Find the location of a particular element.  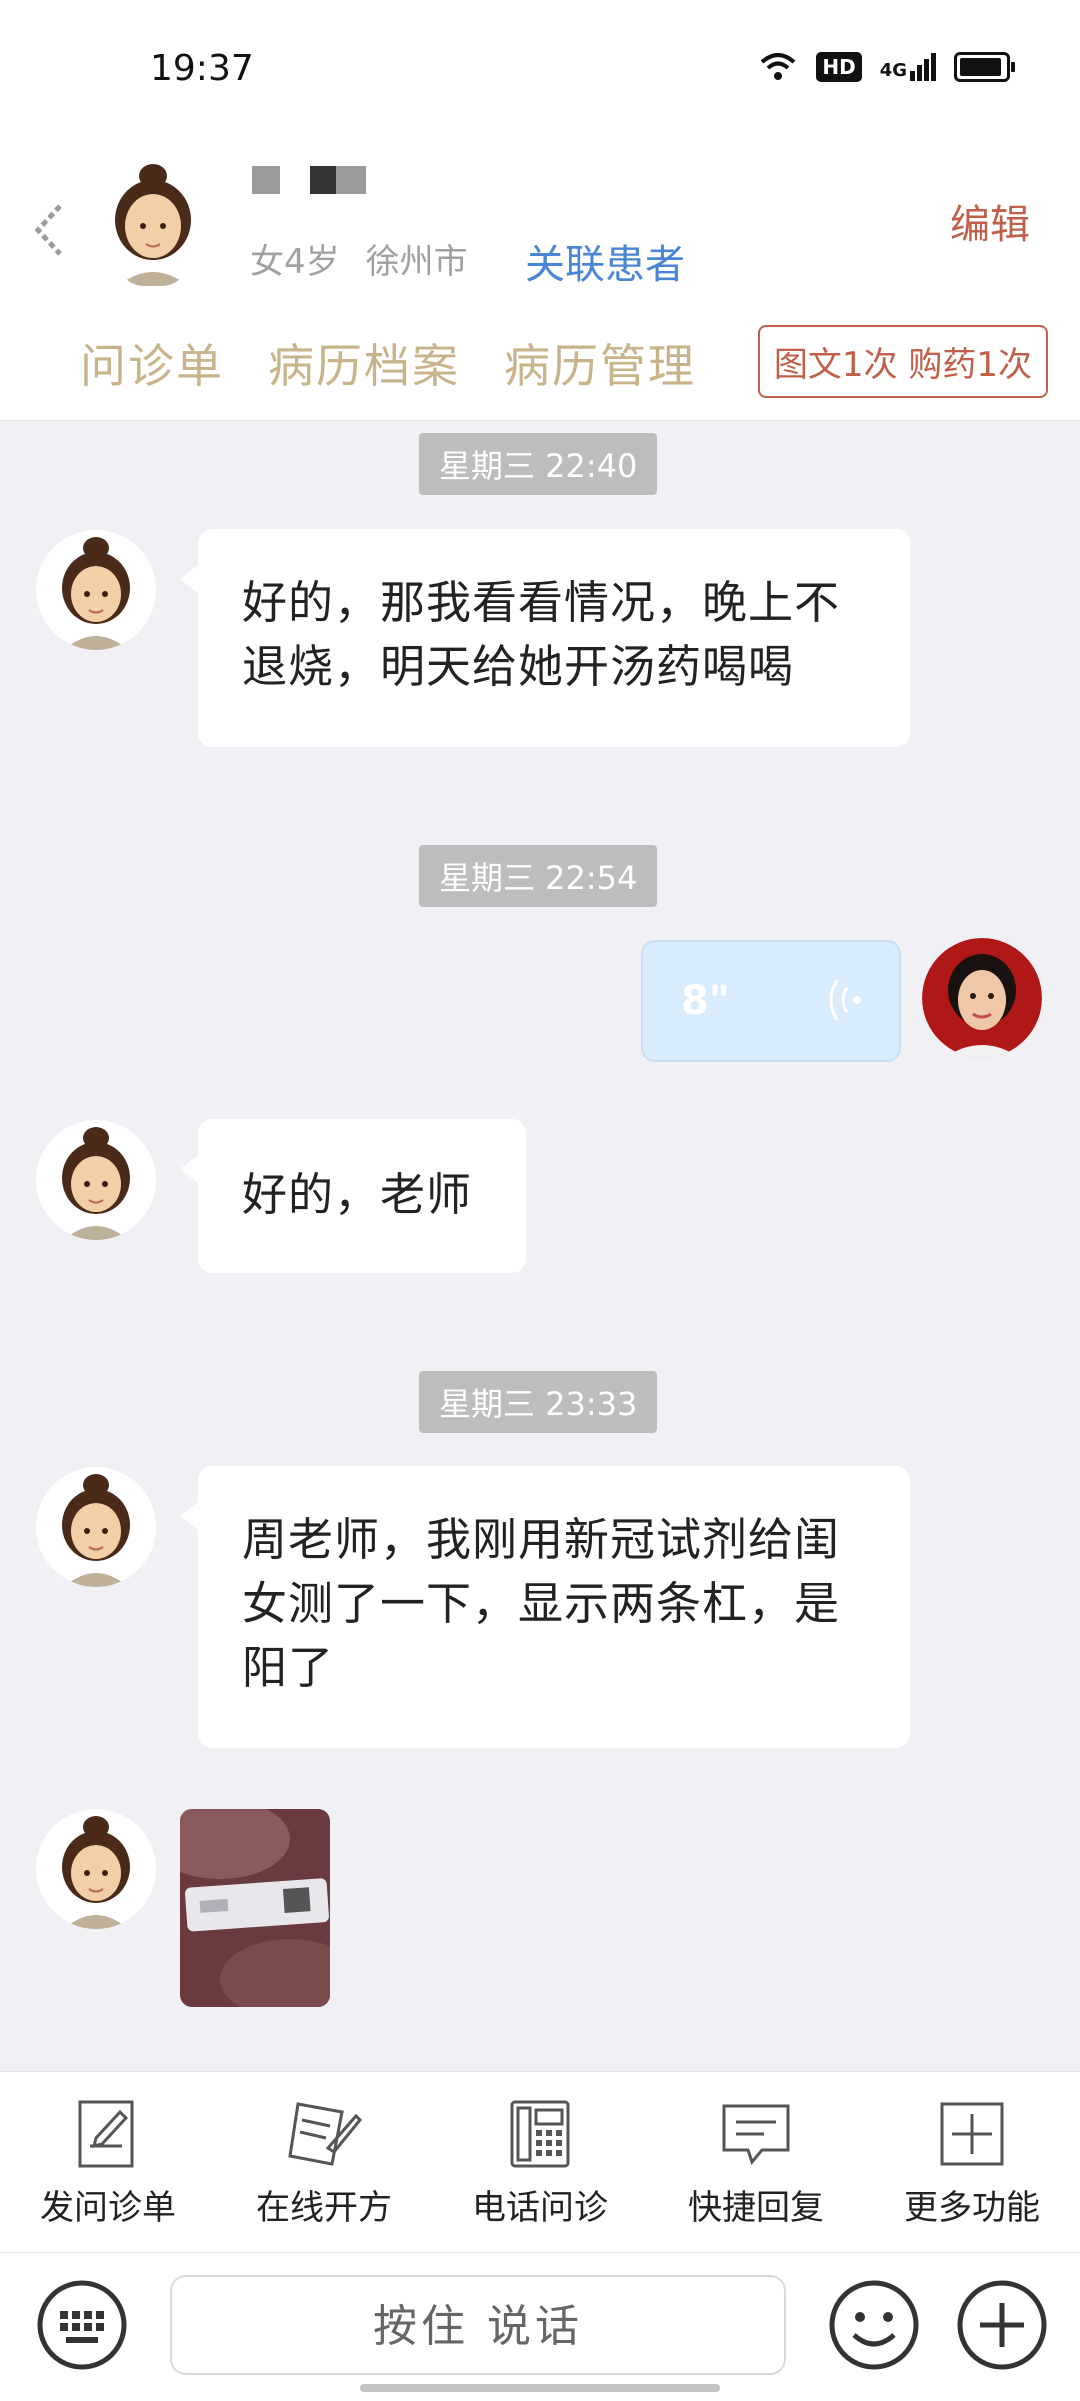

link-patient-button: 关联患者 is located at coordinates (605, 261).